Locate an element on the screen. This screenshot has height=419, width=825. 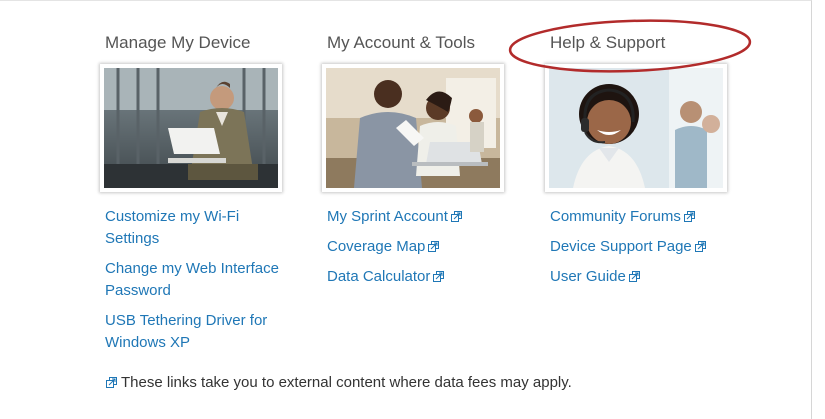
link-change-password: Change my Web Interface Password is located at coordinates (200, 280).